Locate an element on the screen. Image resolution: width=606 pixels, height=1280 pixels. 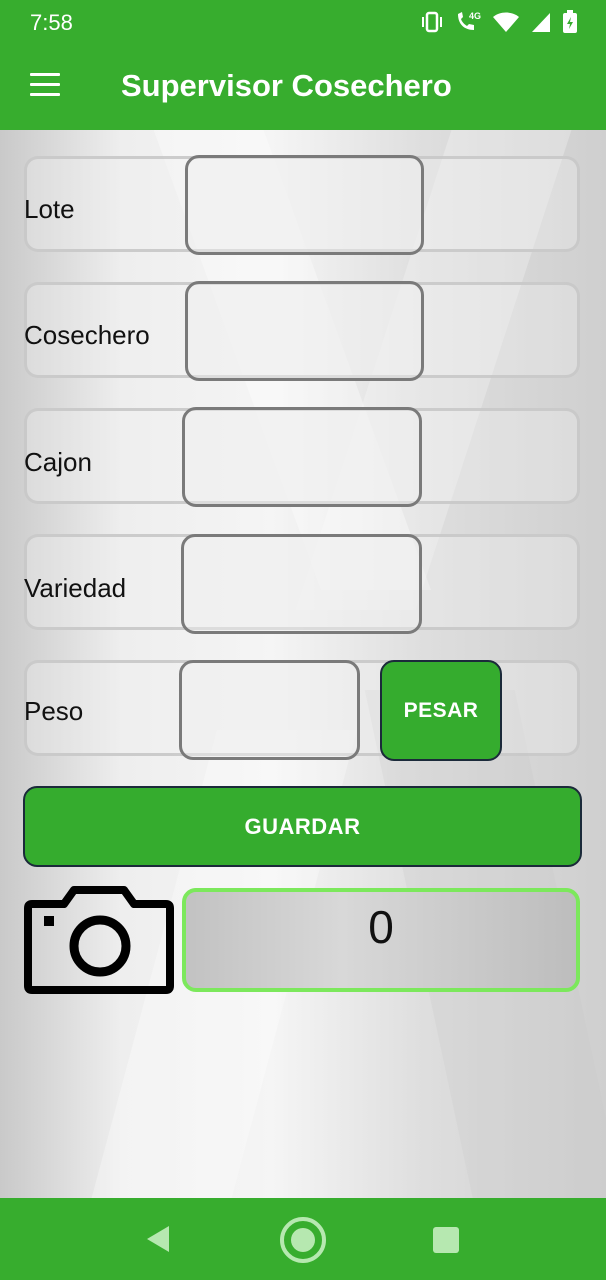
variedad-label: Variedad is located at coordinates (75, 588).